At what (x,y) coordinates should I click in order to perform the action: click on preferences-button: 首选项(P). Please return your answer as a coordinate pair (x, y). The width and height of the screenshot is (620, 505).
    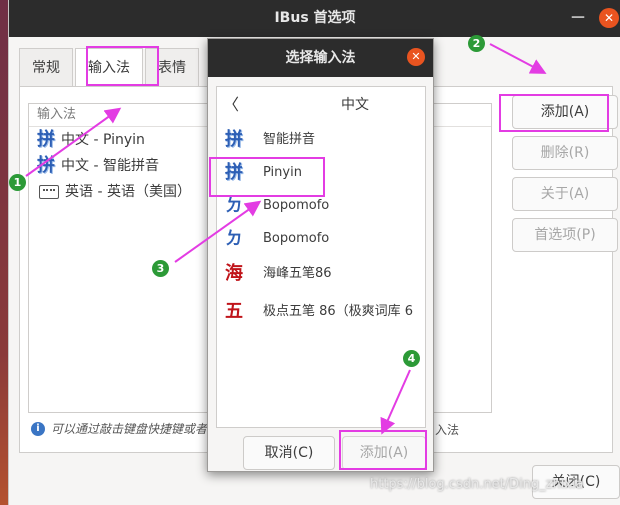
    Looking at the image, I should click on (565, 235).